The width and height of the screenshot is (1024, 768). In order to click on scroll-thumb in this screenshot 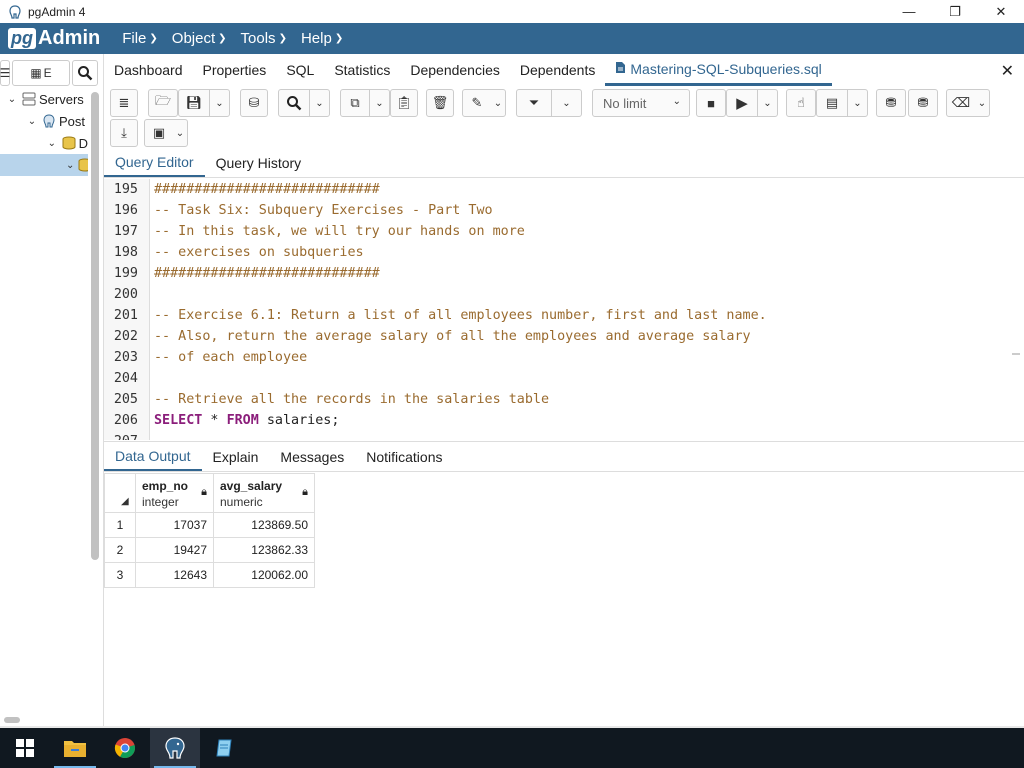, I will do `click(1016, 354)`.